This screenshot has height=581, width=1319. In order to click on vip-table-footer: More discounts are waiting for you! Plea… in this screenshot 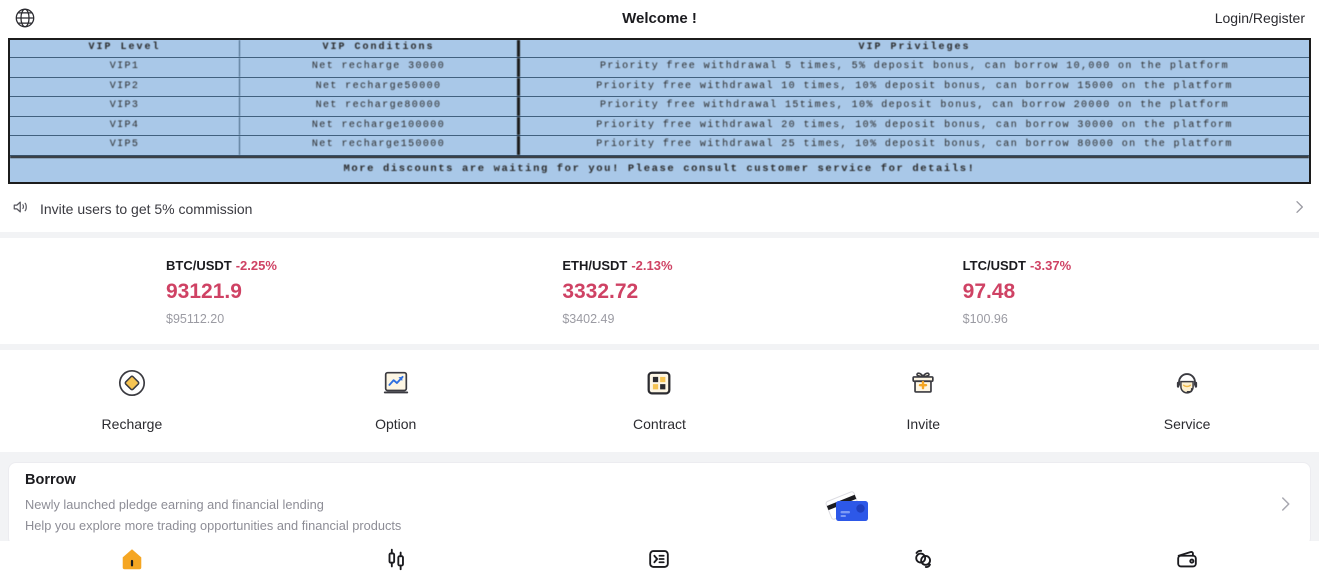, I will do `click(659, 168)`.